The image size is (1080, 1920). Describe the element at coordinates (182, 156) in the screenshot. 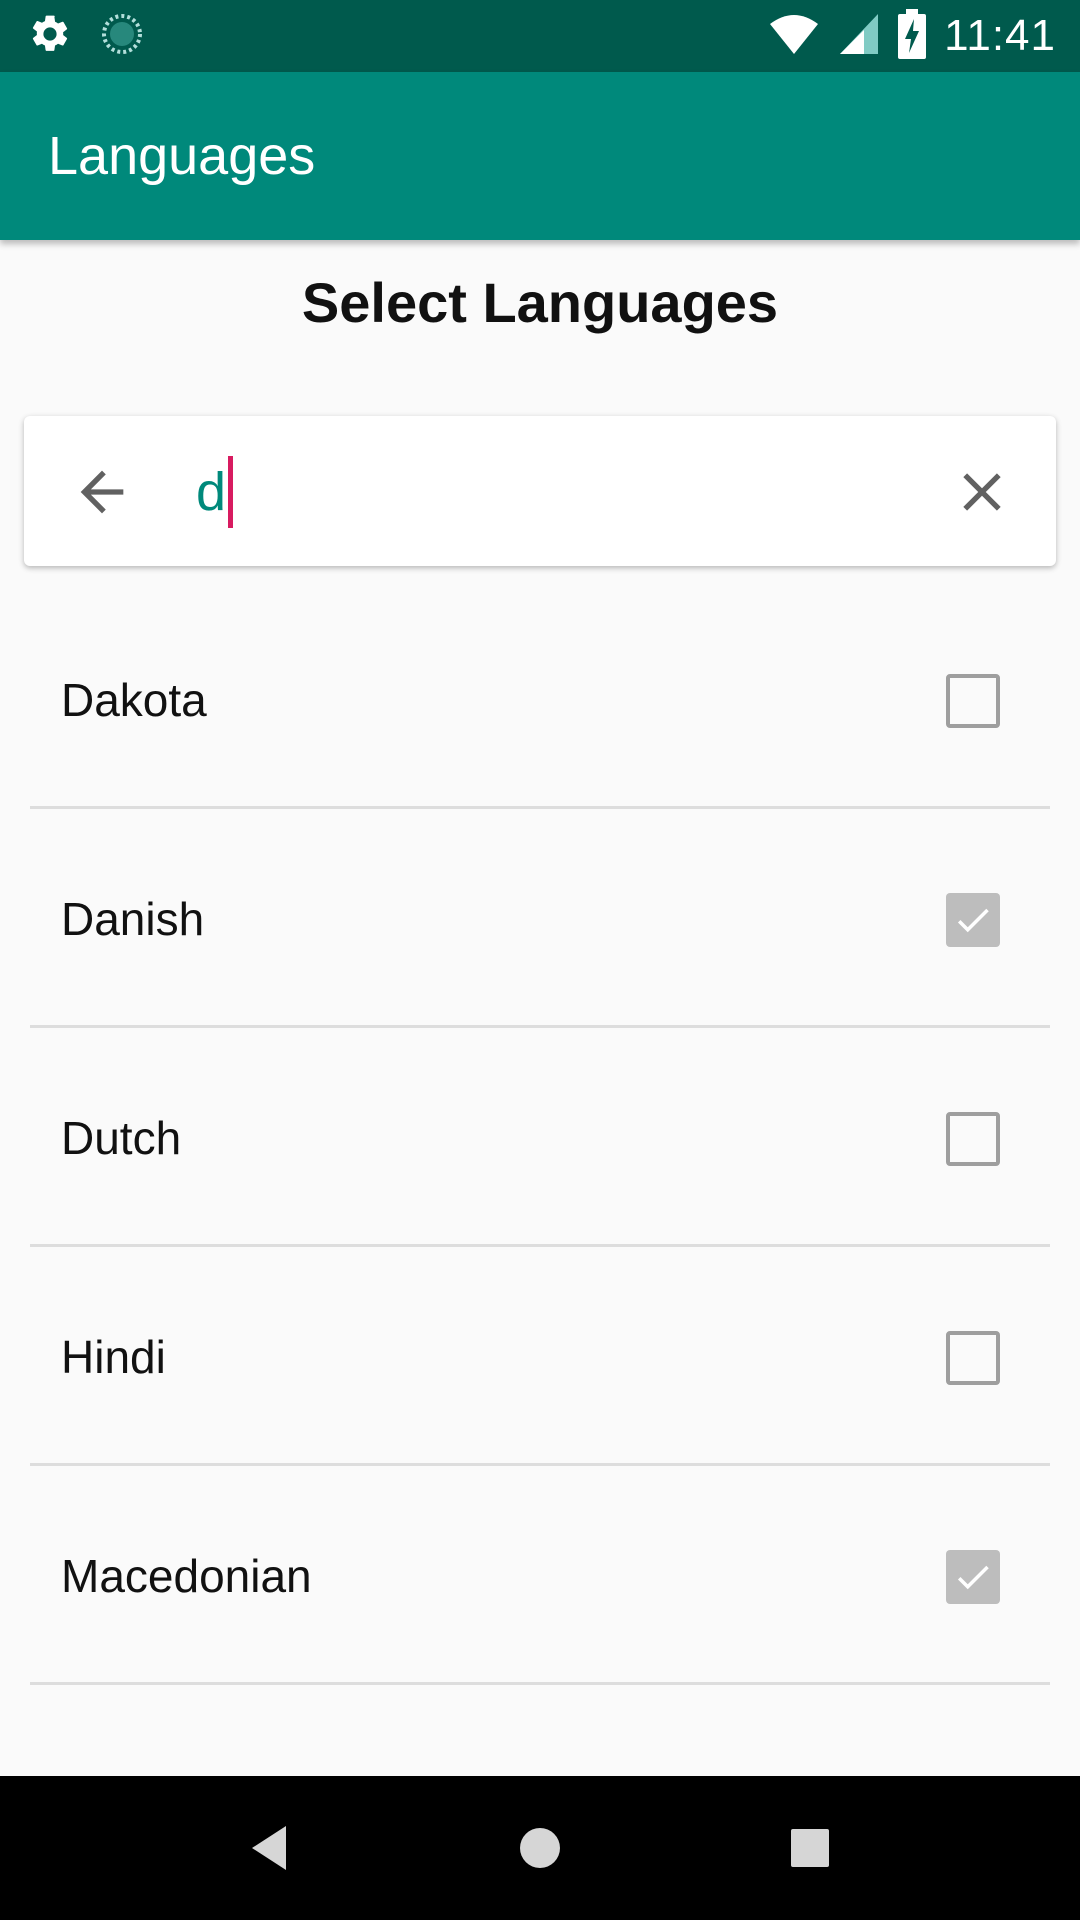

I see `app-bar-title: Languages` at that location.